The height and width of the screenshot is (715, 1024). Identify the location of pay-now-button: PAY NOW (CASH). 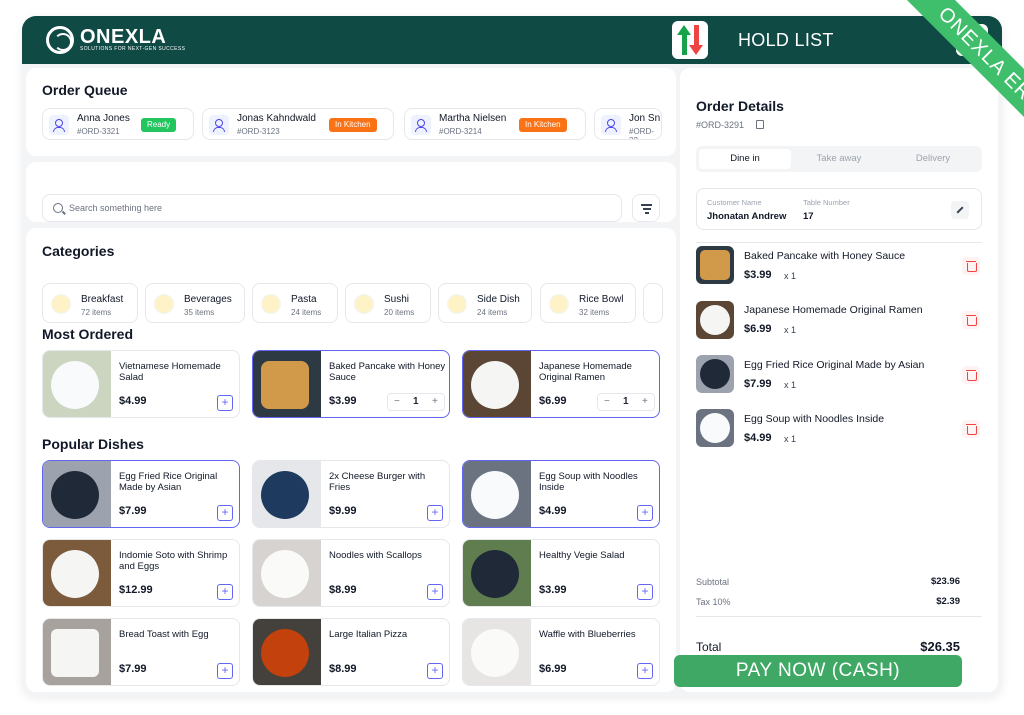
(818, 671).